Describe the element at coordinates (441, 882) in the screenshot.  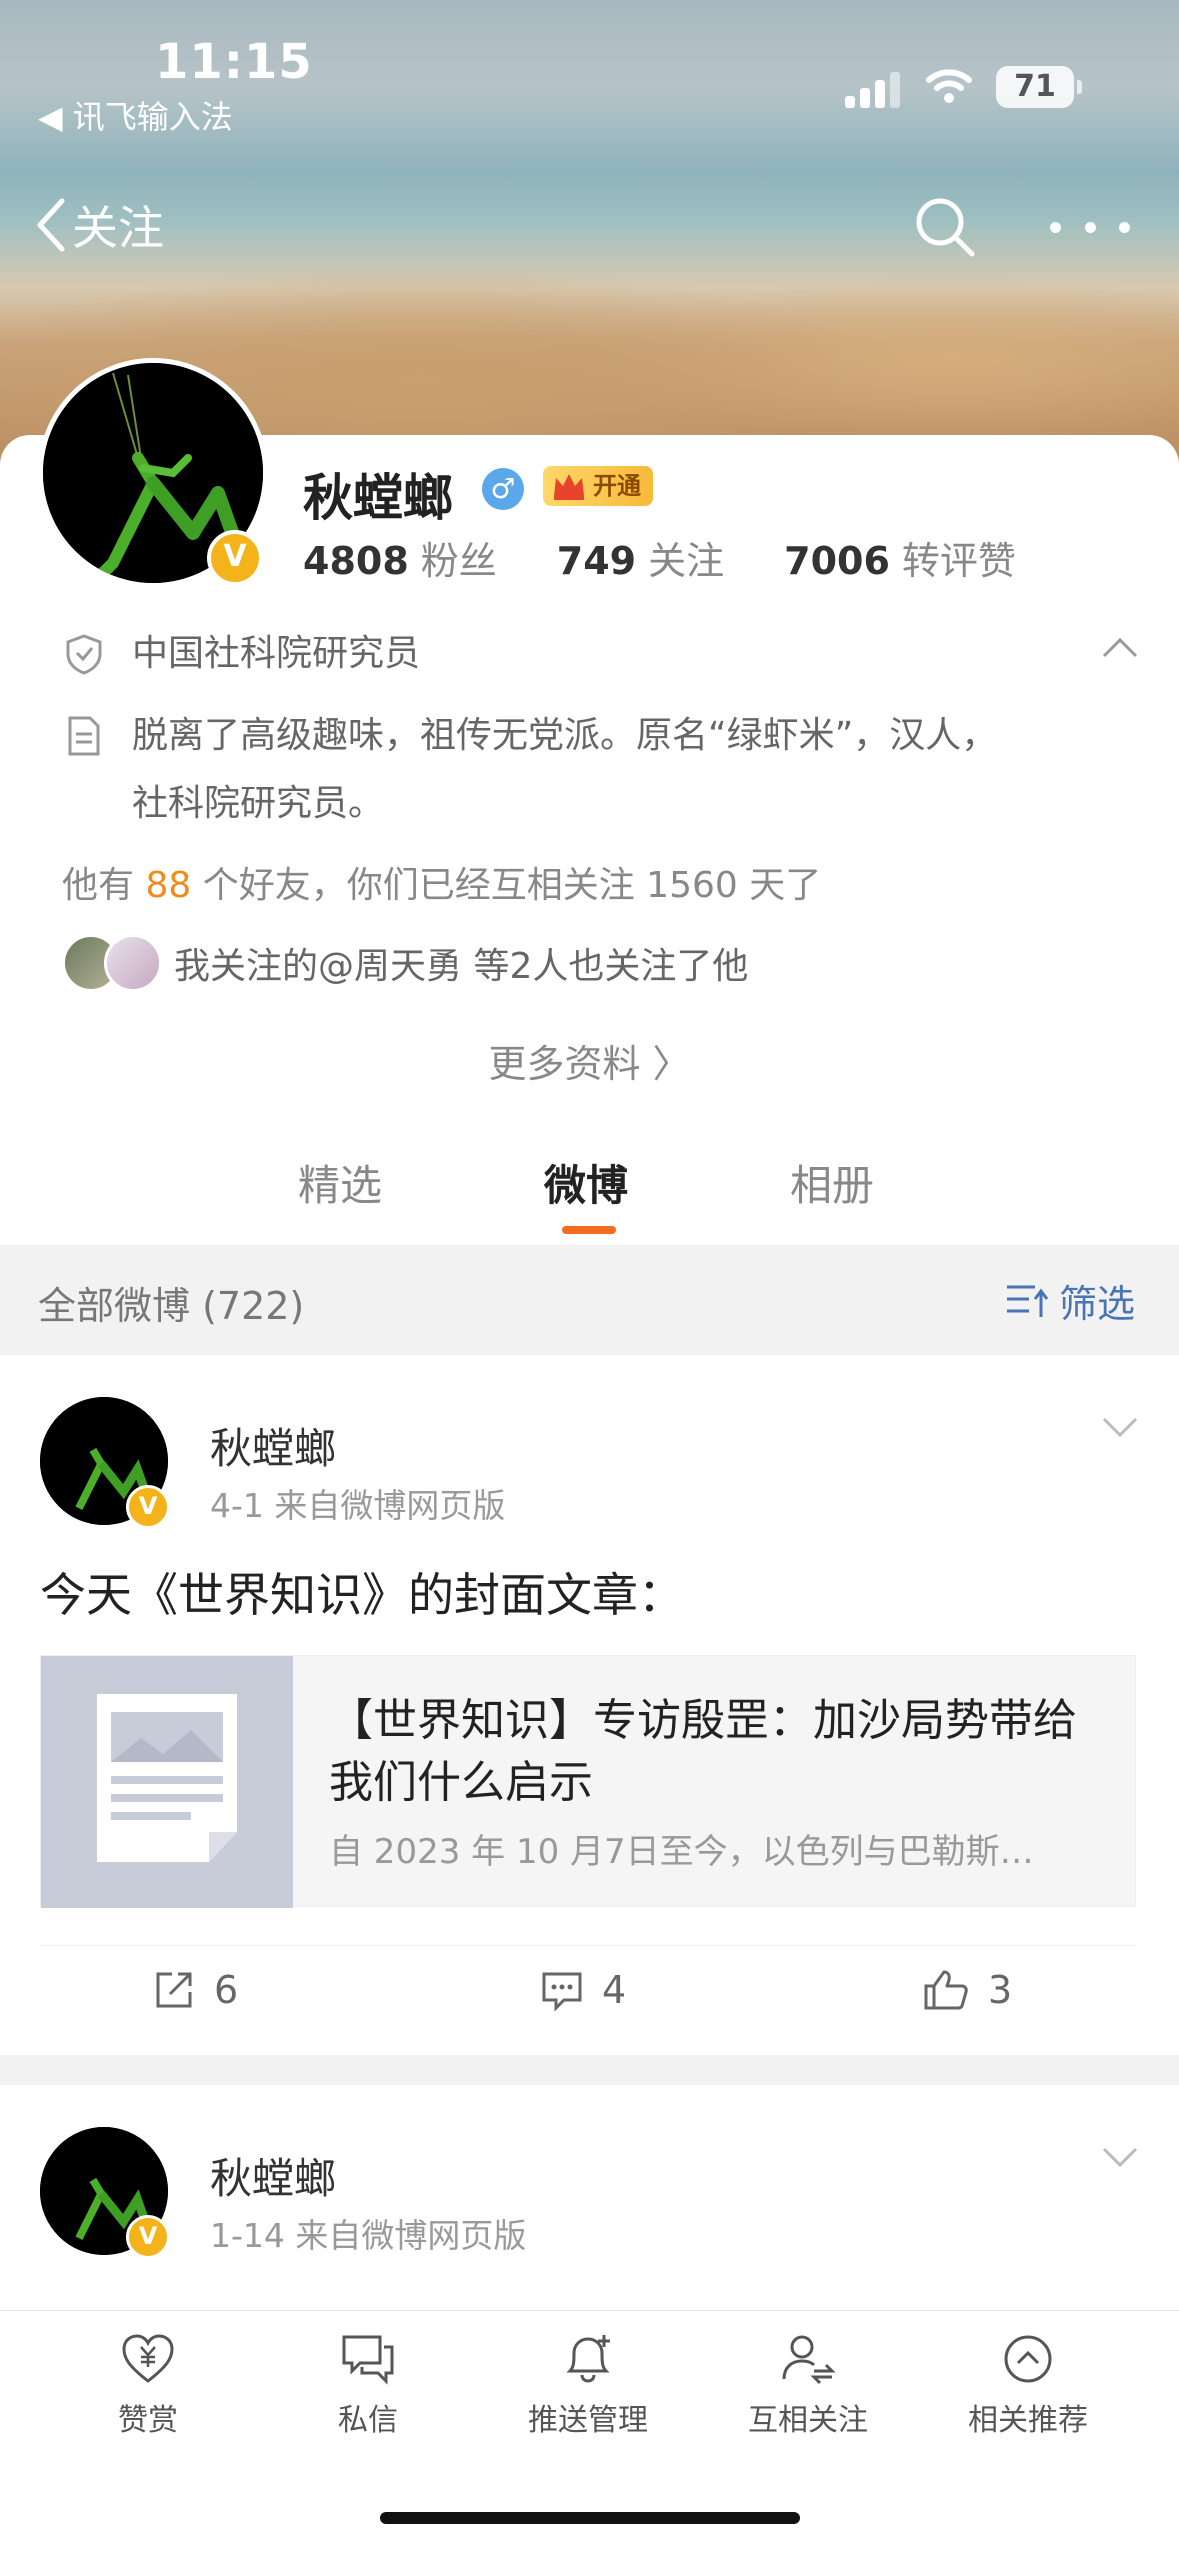
I see `friends-summary: 他有 88 个好友，你们已经互相关注 1560 天了` at that location.